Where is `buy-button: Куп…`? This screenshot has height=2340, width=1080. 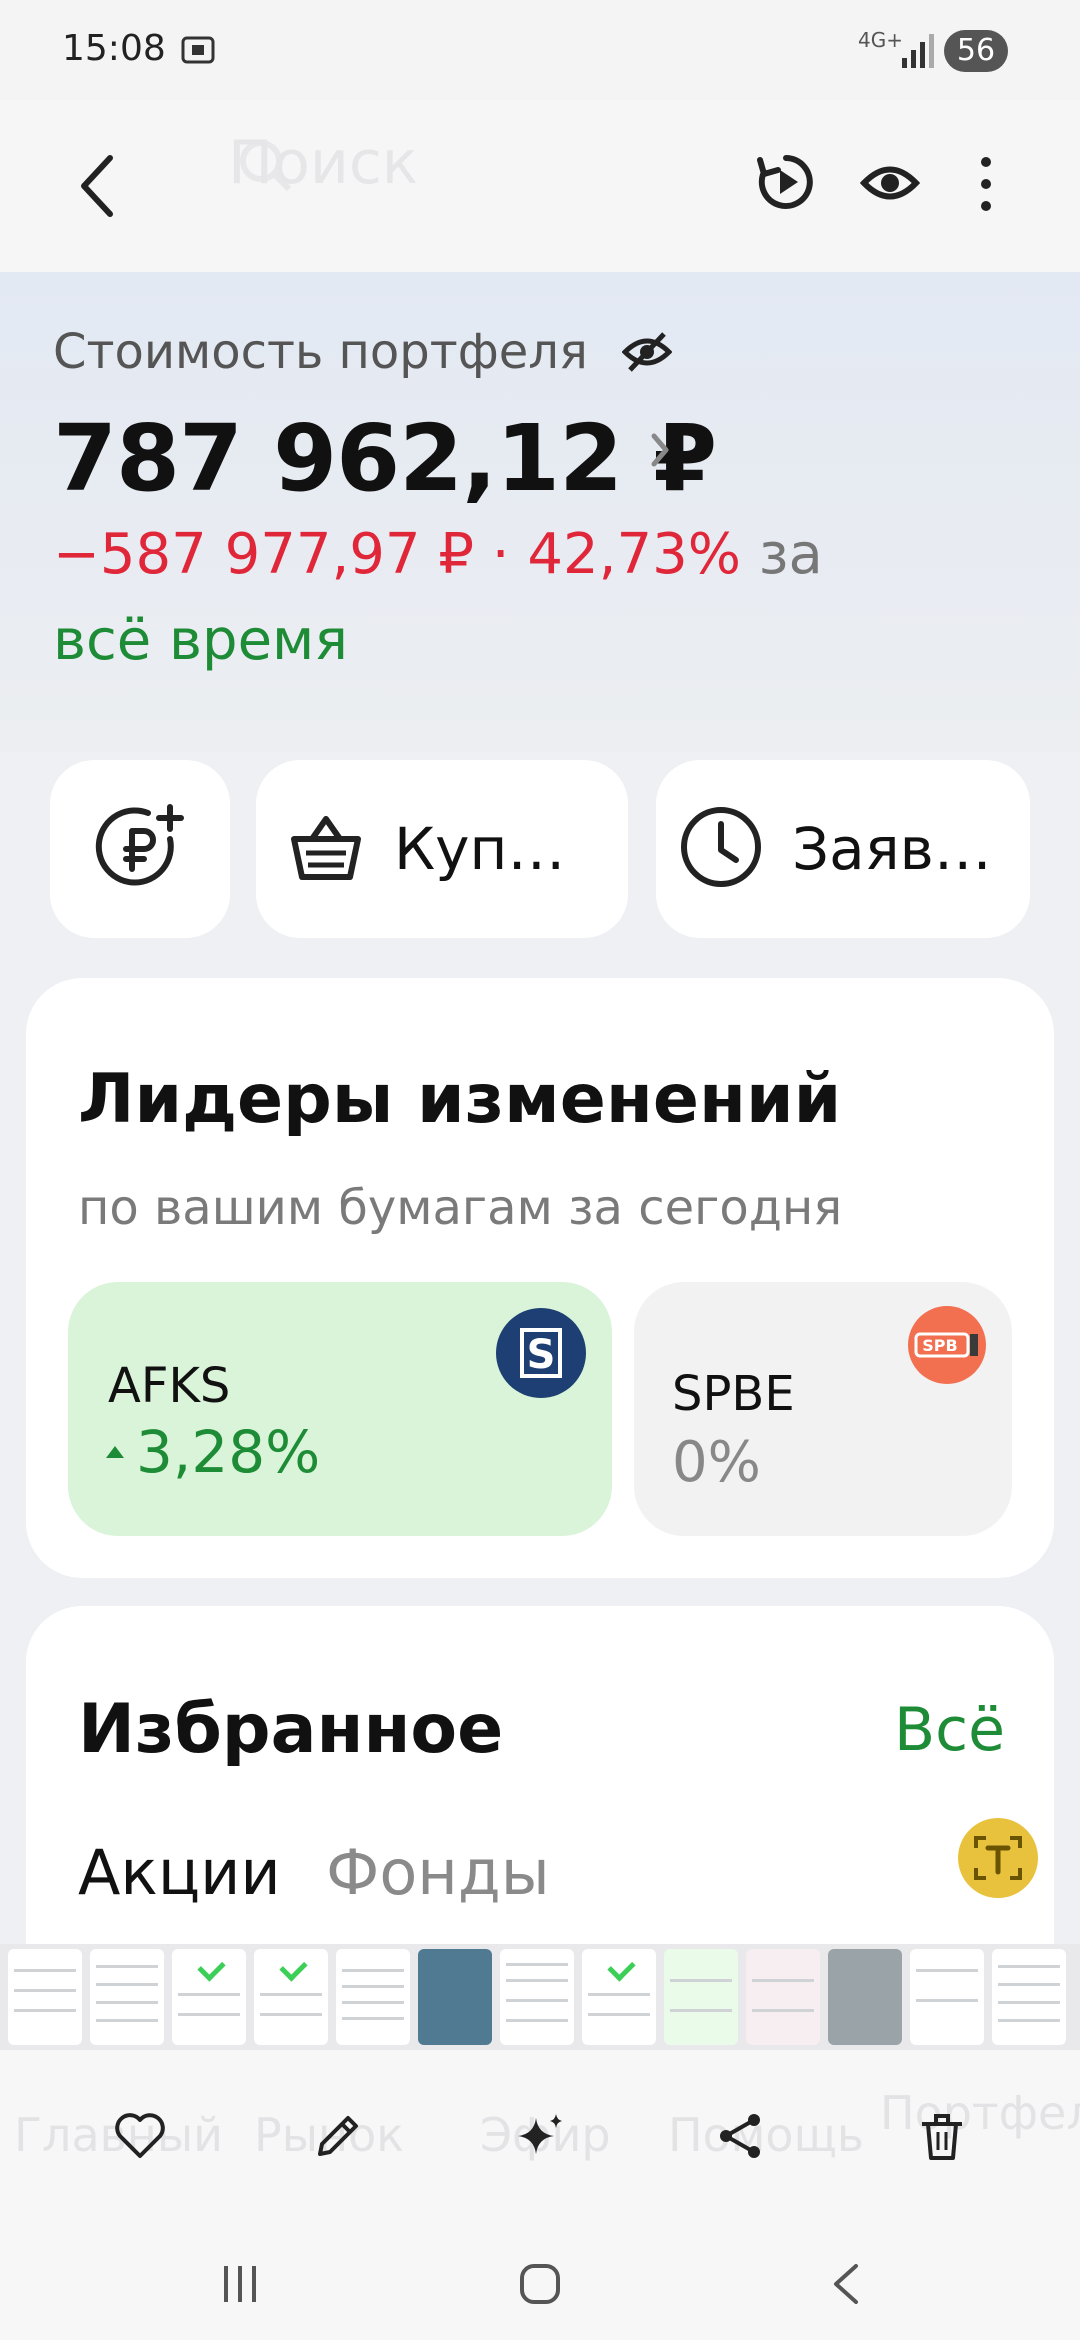
buy-button: Куп… is located at coordinates (442, 849).